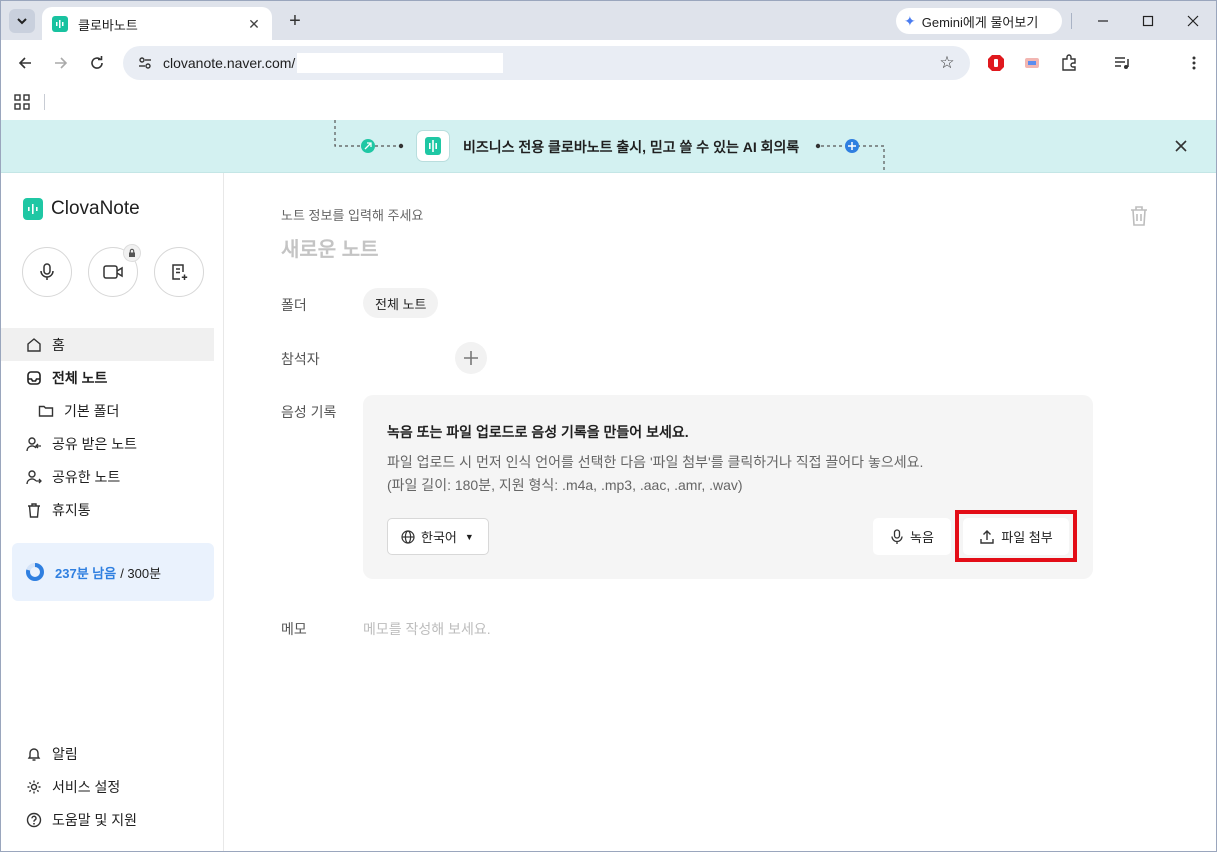  I want to click on reload-icon, so click(97, 62).